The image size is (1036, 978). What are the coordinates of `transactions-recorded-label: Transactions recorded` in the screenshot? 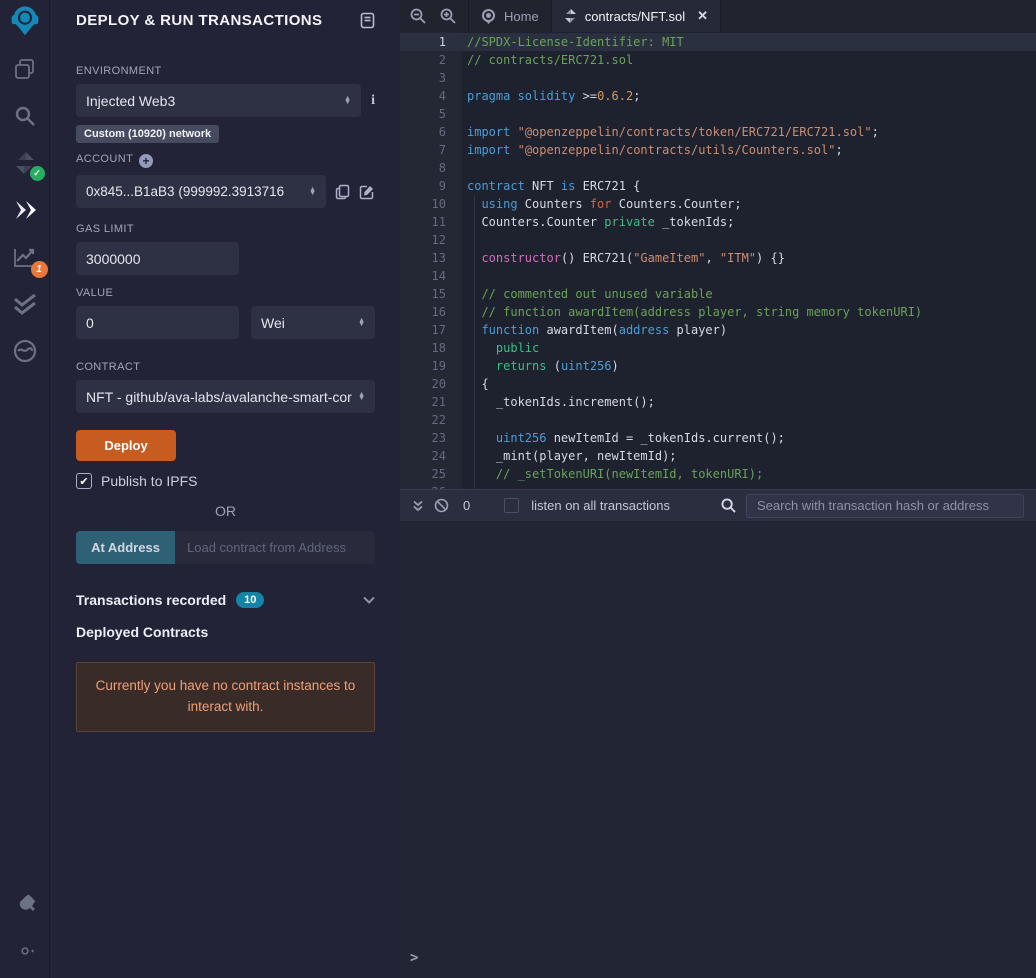 It's located at (151, 600).